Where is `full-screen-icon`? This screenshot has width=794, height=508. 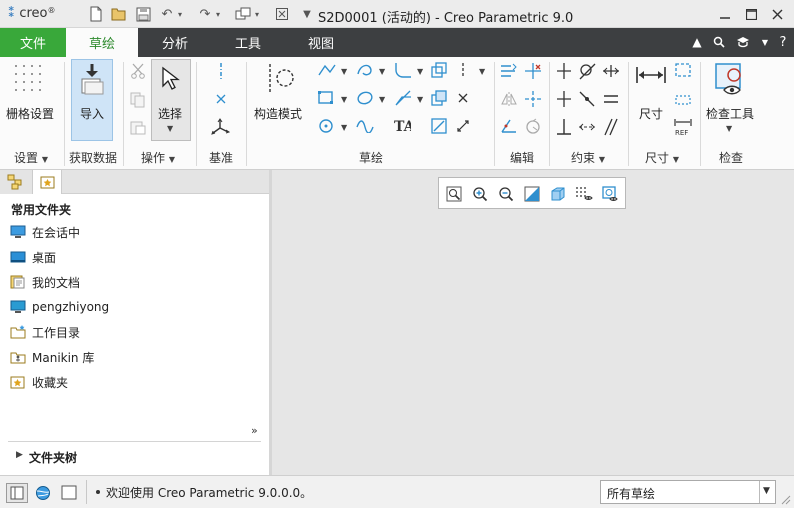
full-screen-icon is located at coordinates (69, 494).